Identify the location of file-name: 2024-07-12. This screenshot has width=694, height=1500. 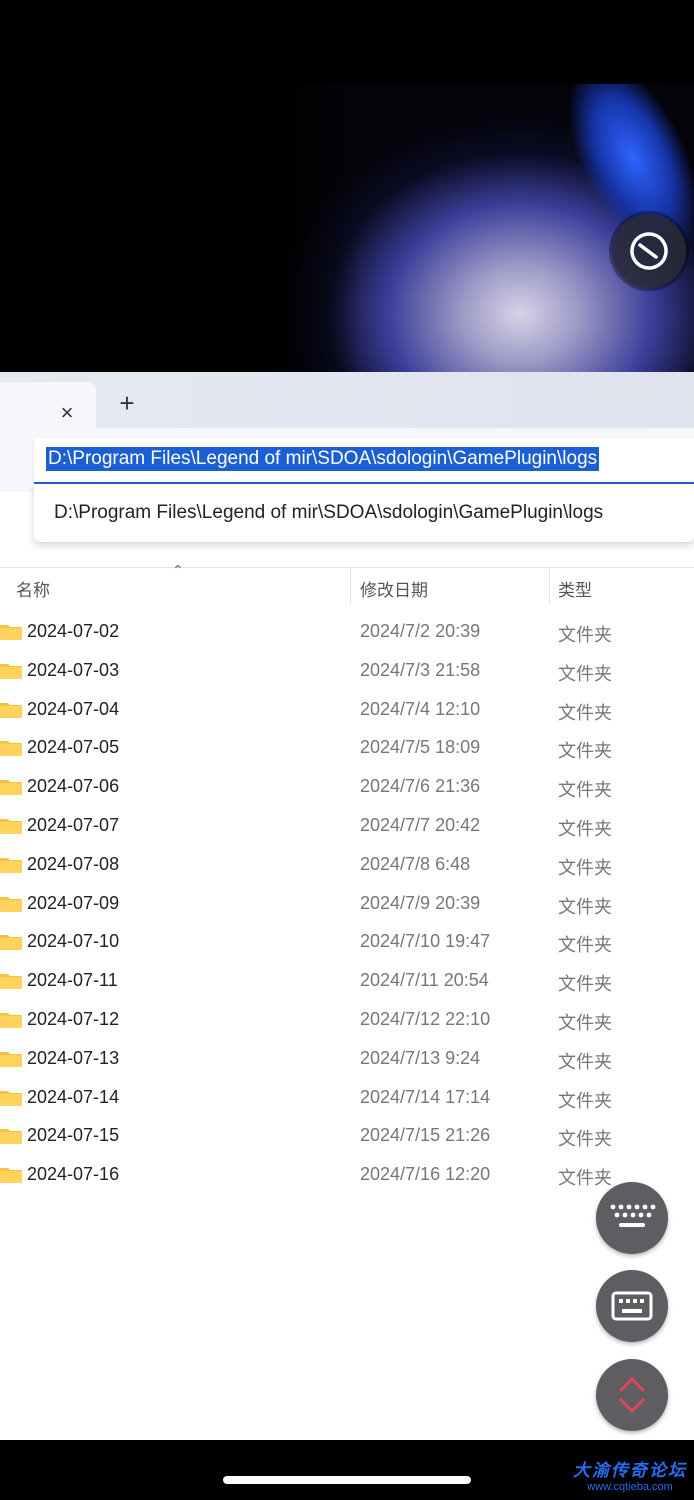
(73, 1019).